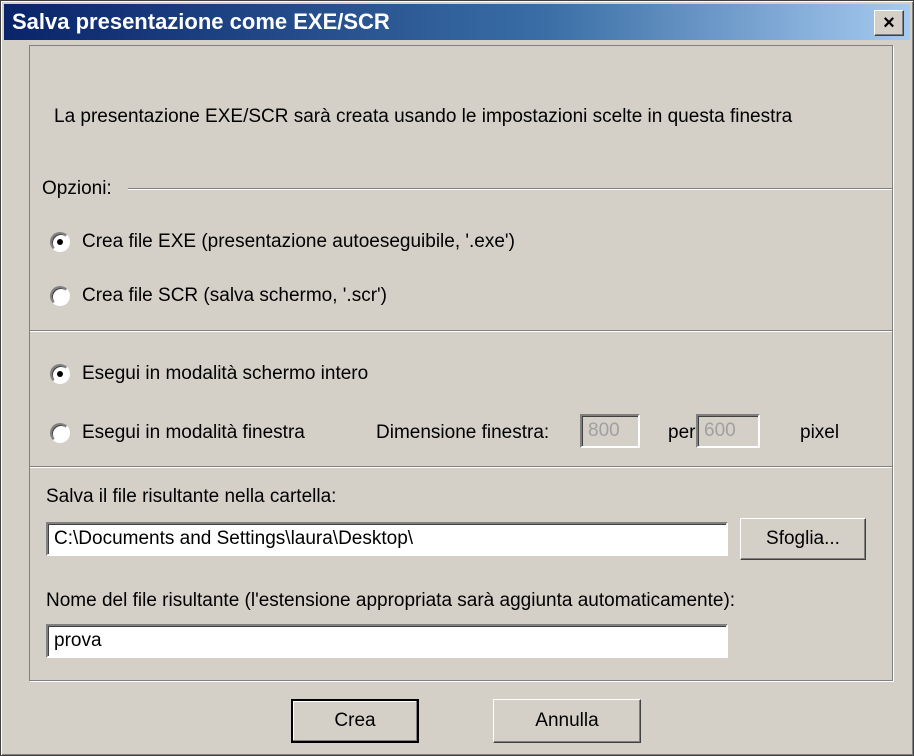  I want to click on radio-scr, so click(60, 296).